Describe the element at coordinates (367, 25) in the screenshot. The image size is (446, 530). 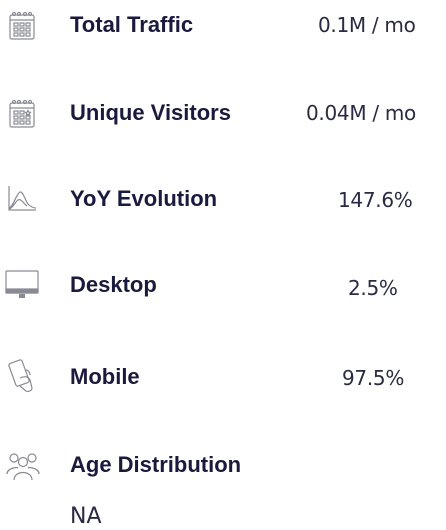
I see `stat-value: 0.1M / mo` at that location.